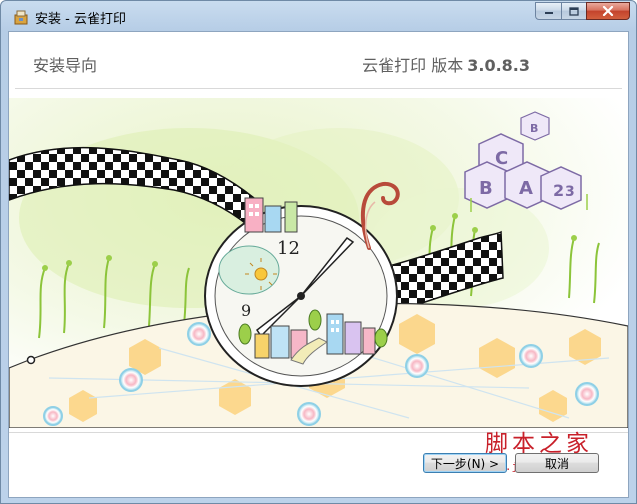  I want to click on next-button: 下一步(N) >, so click(465, 463).